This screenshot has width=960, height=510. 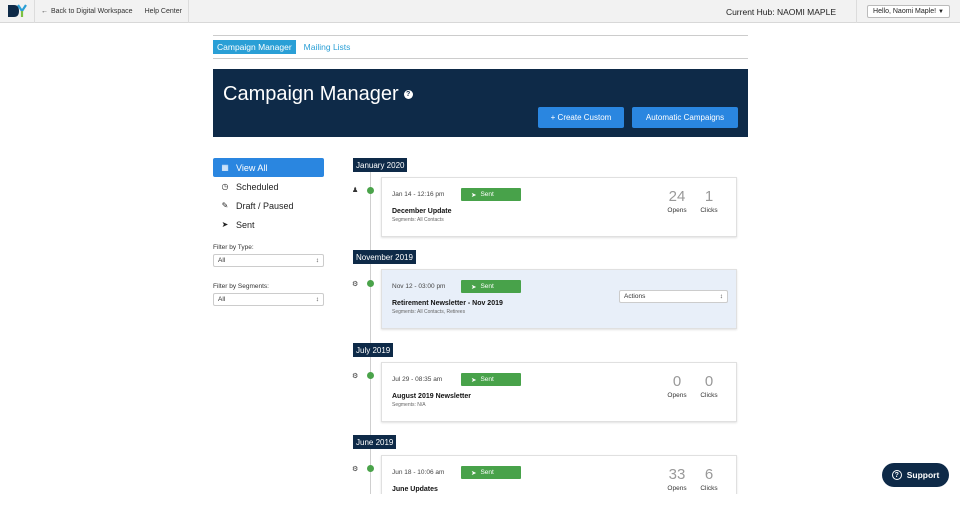 What do you see at coordinates (164, 11) in the screenshot?
I see `help-center-link: Help Center` at bounding box center [164, 11].